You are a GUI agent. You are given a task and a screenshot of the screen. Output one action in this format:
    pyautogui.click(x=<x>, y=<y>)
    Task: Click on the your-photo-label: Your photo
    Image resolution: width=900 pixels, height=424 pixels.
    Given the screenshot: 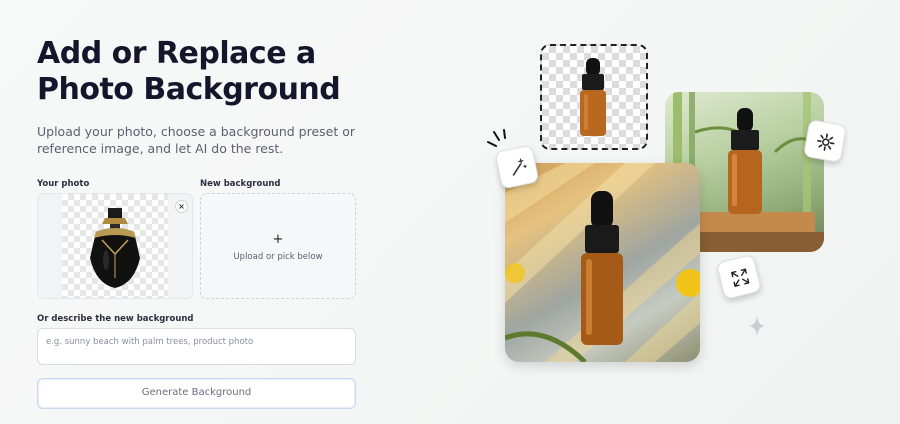 What is the action you would take?
    pyautogui.click(x=63, y=184)
    